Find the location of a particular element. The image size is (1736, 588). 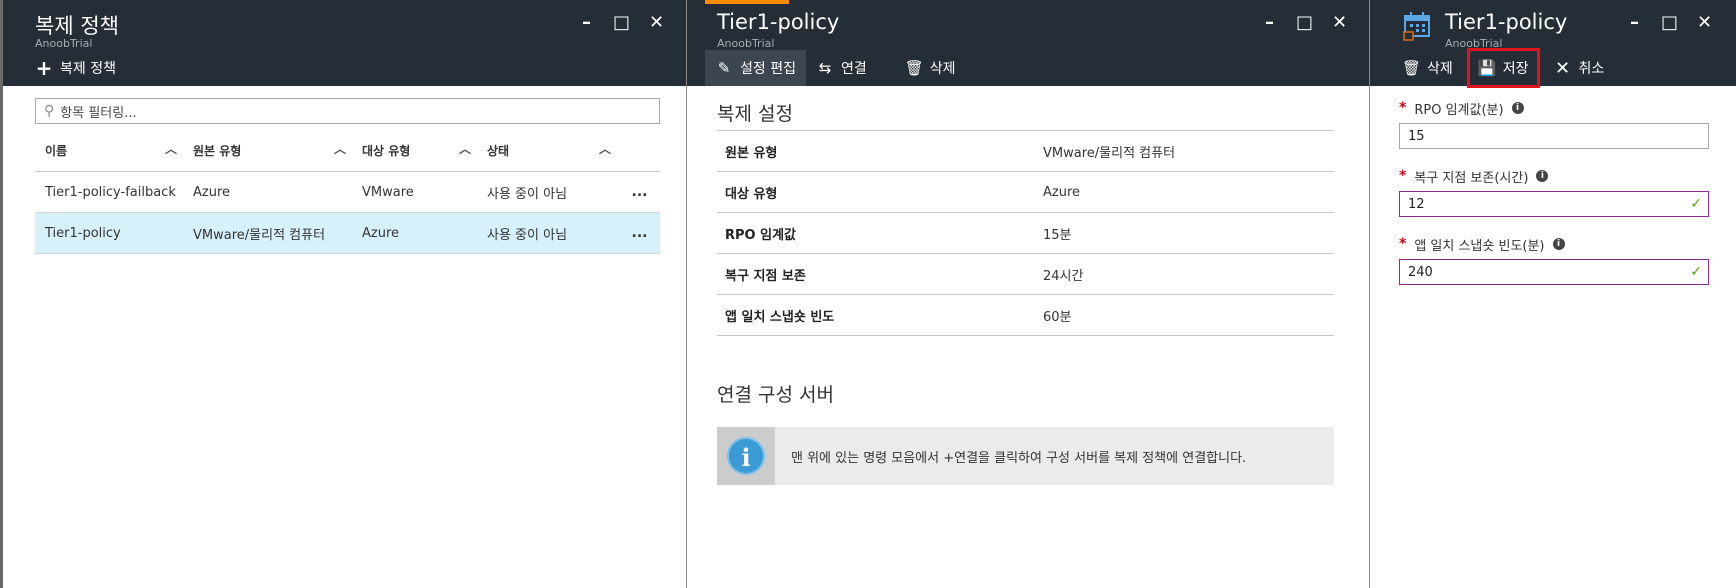

edit-settings-button: ✎ 설정 편집 is located at coordinates (755, 68).